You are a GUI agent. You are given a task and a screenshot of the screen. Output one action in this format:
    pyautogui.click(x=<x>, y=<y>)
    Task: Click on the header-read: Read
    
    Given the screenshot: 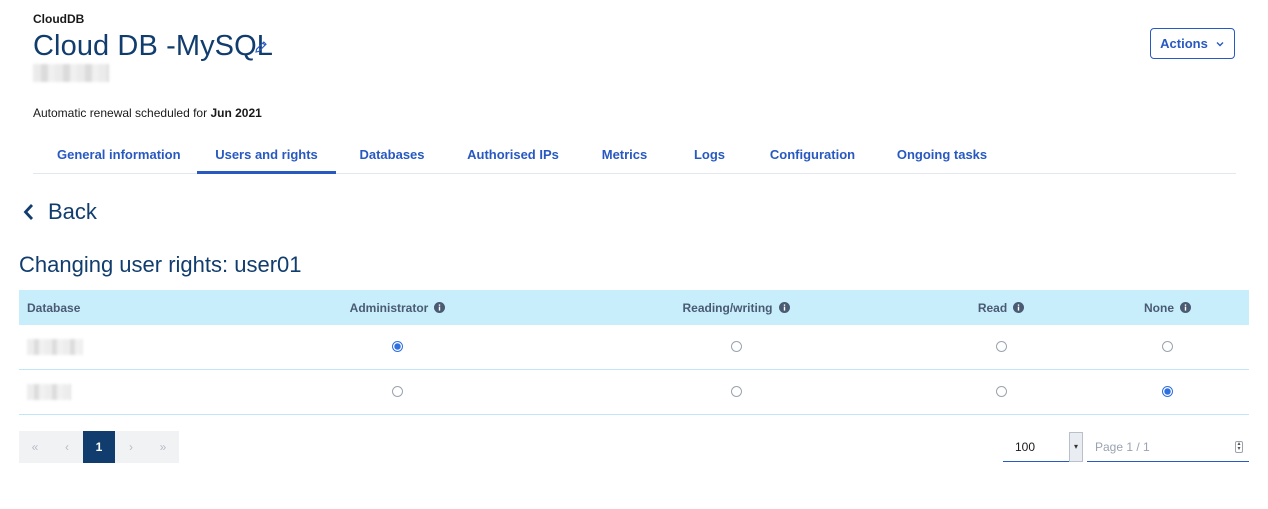 What is the action you would take?
    pyautogui.click(x=1001, y=308)
    